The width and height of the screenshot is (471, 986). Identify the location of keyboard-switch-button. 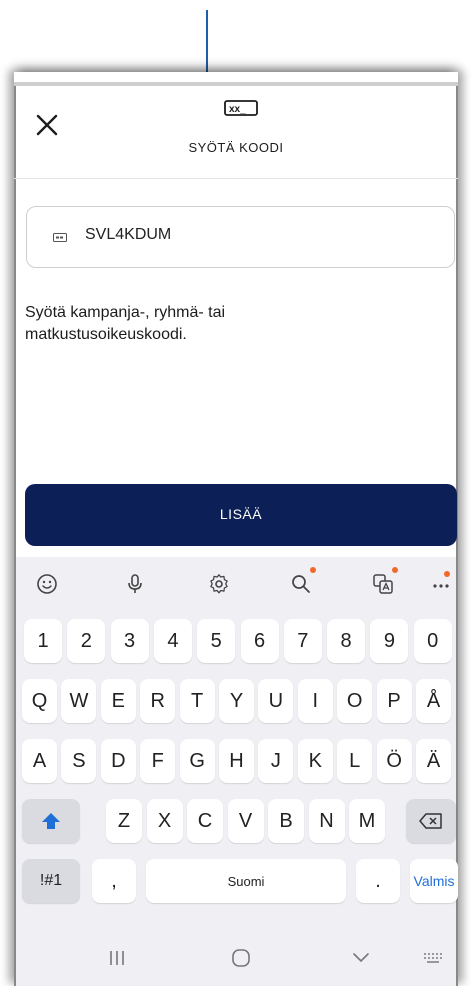
(433, 958).